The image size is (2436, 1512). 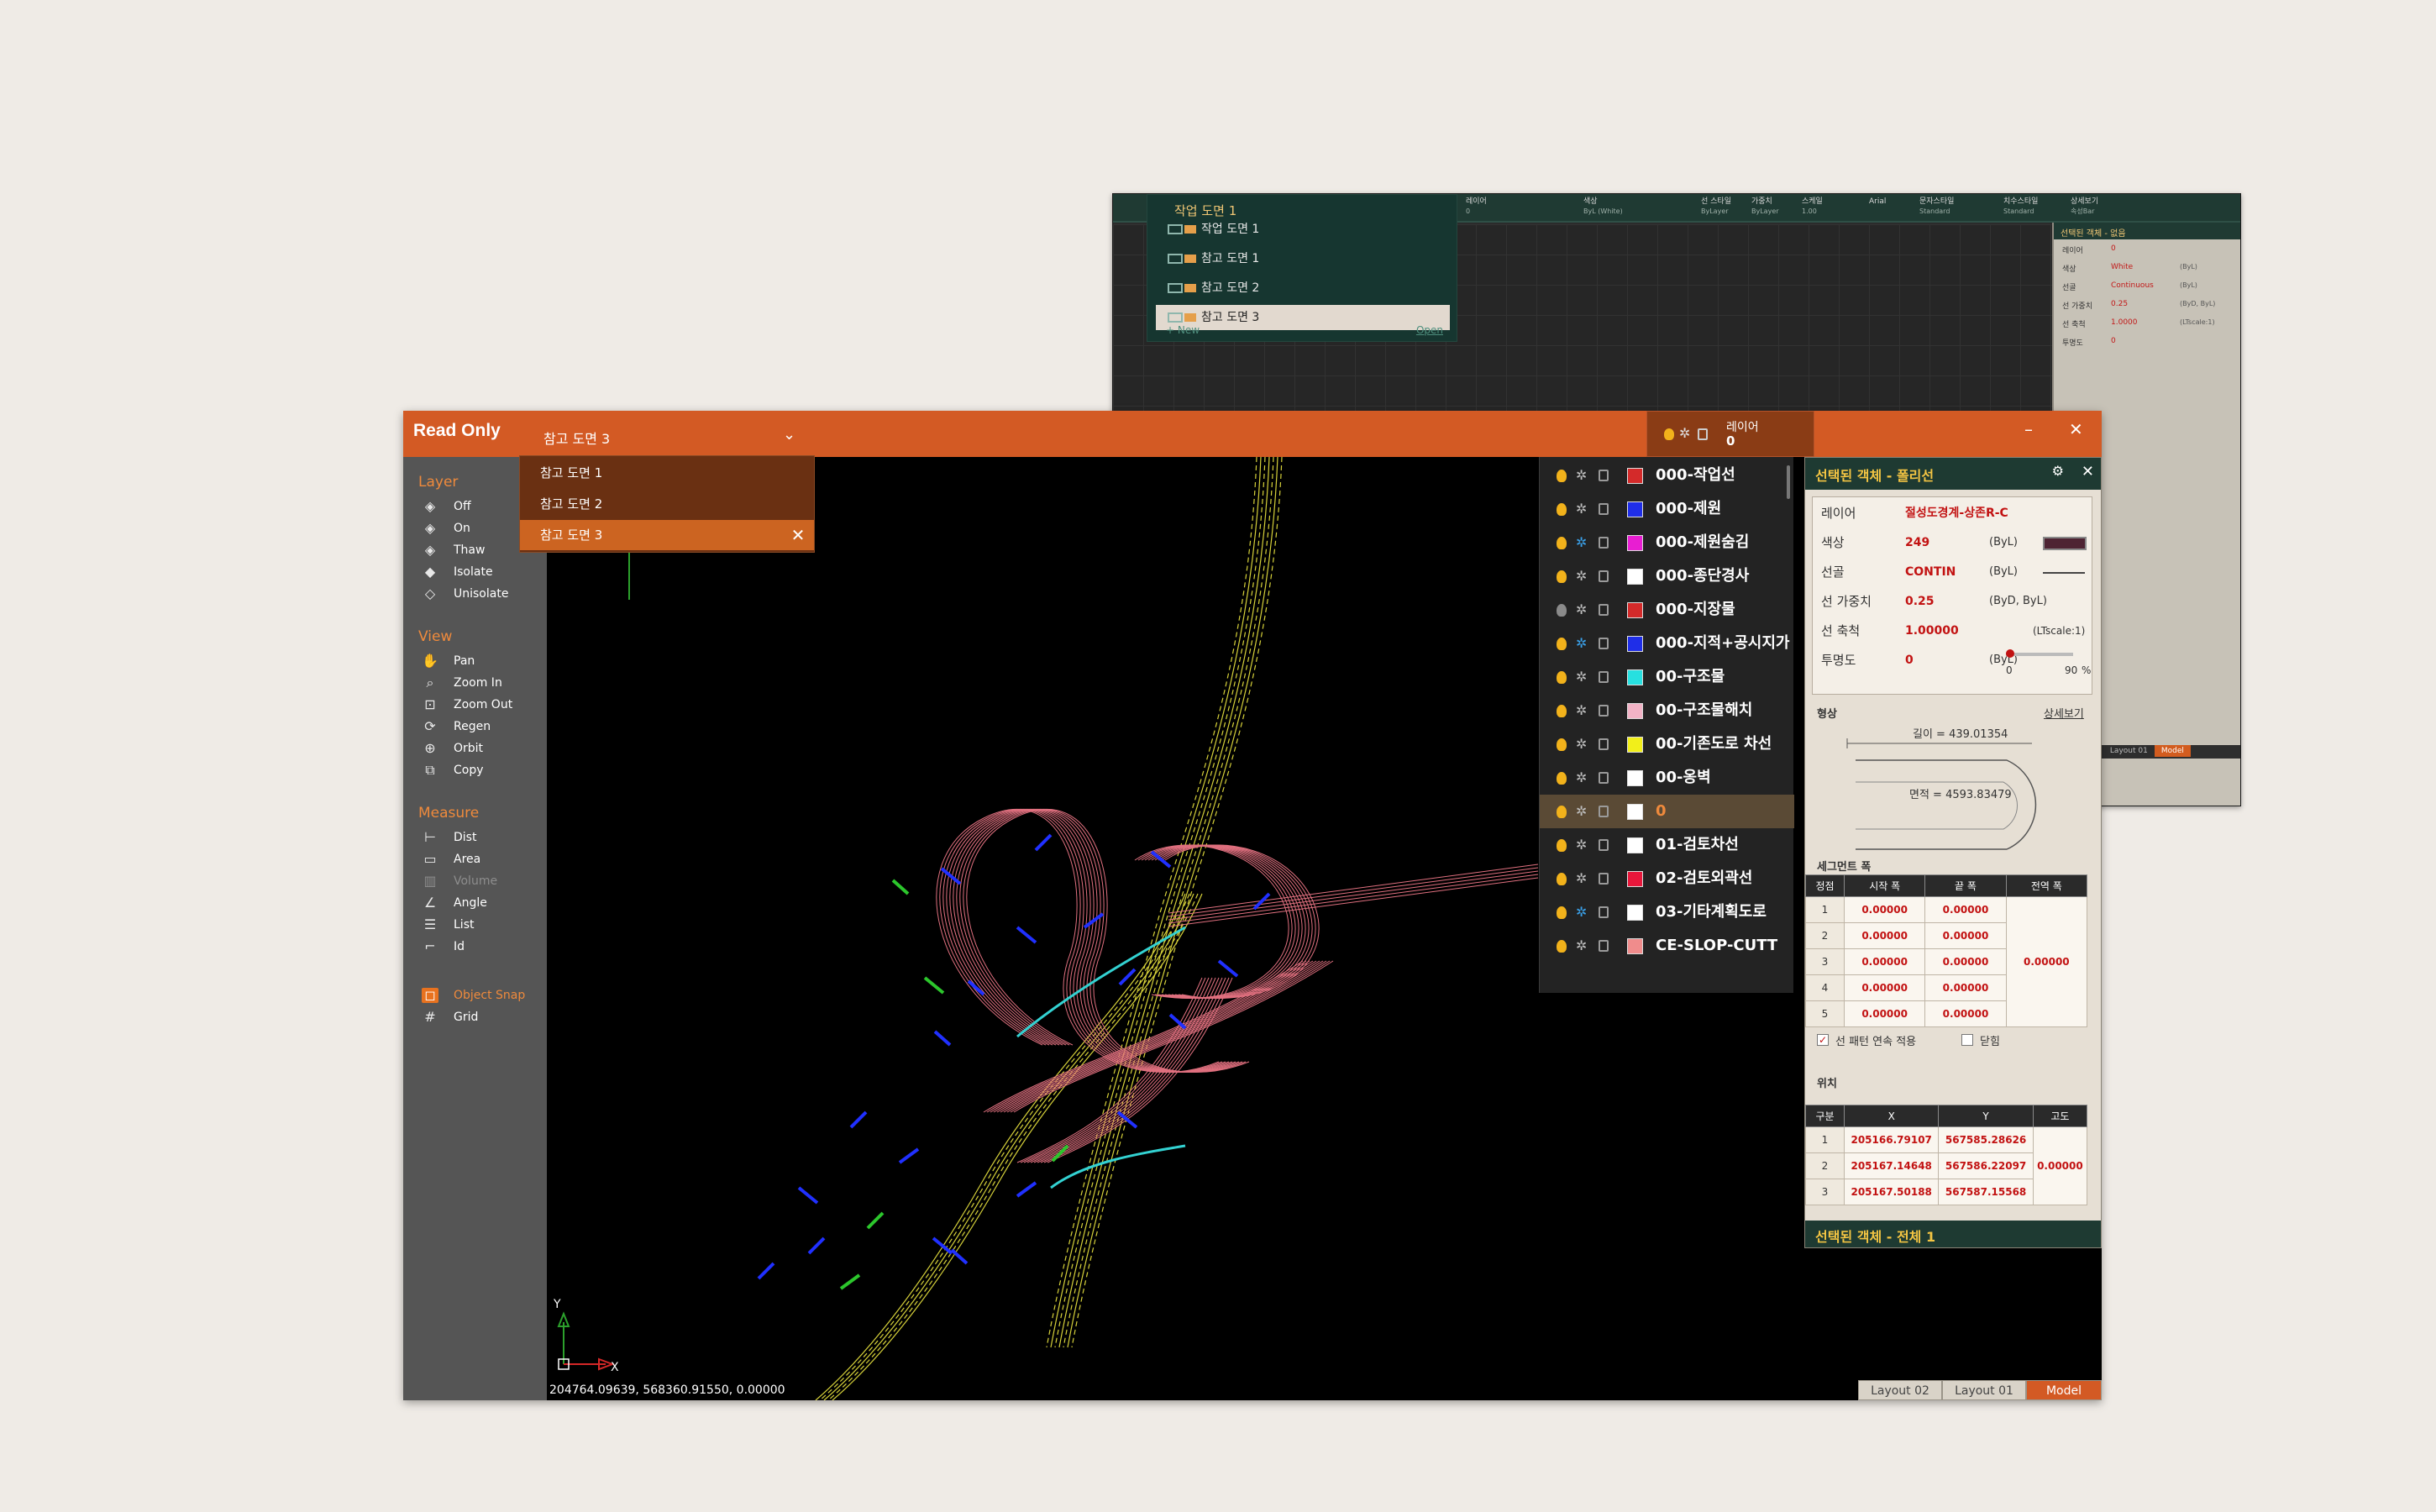 What do you see at coordinates (2076, 429) in the screenshot?
I see `close-button: ✕` at bounding box center [2076, 429].